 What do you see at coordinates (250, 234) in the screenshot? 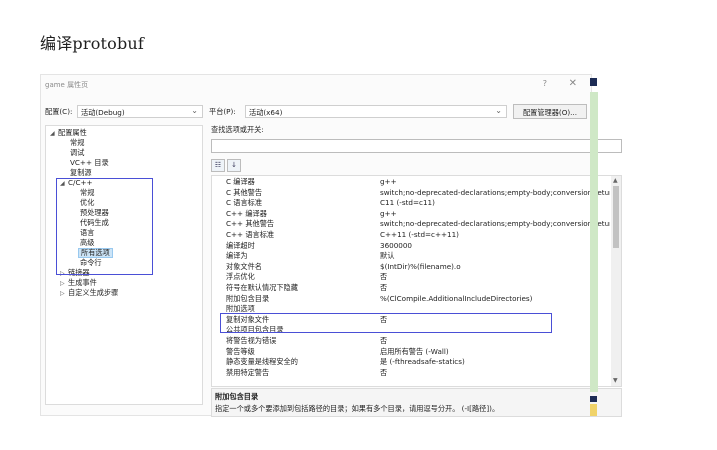
I see `property-name: C++ 语言标准` at bounding box center [250, 234].